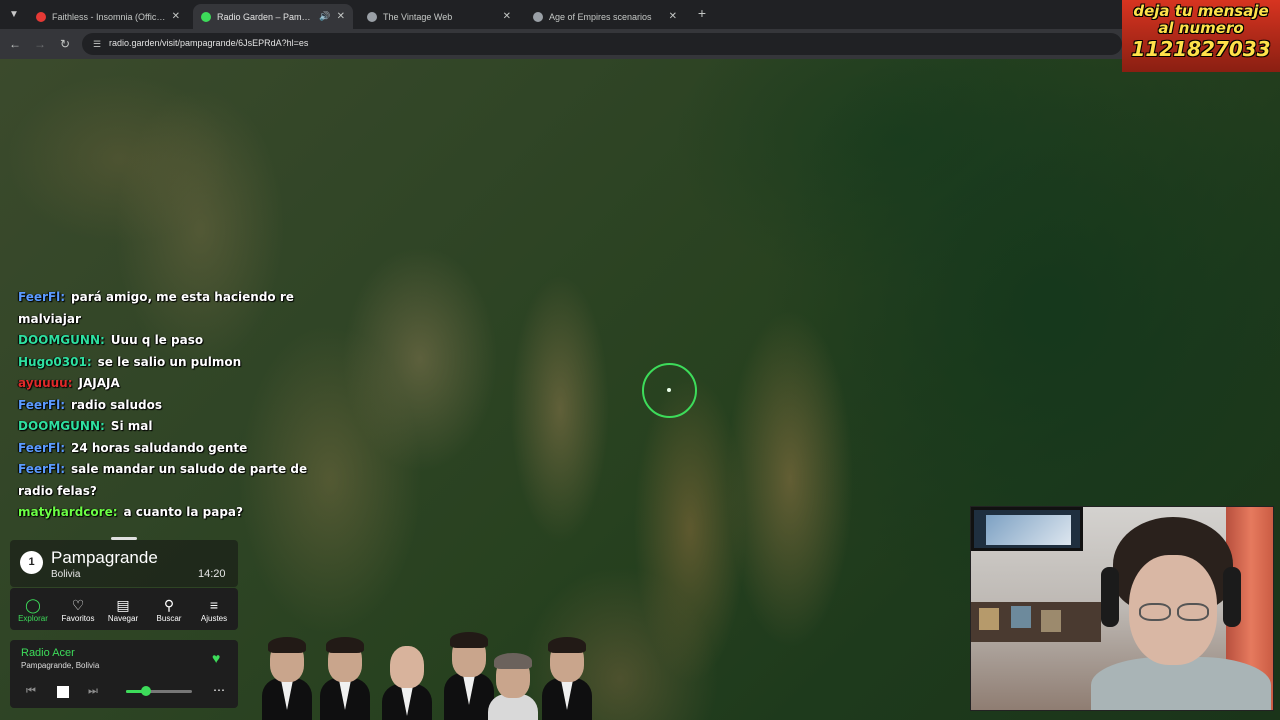 Image resolution: width=1280 pixels, height=720 pixels. I want to click on stop-button, so click(63, 692).